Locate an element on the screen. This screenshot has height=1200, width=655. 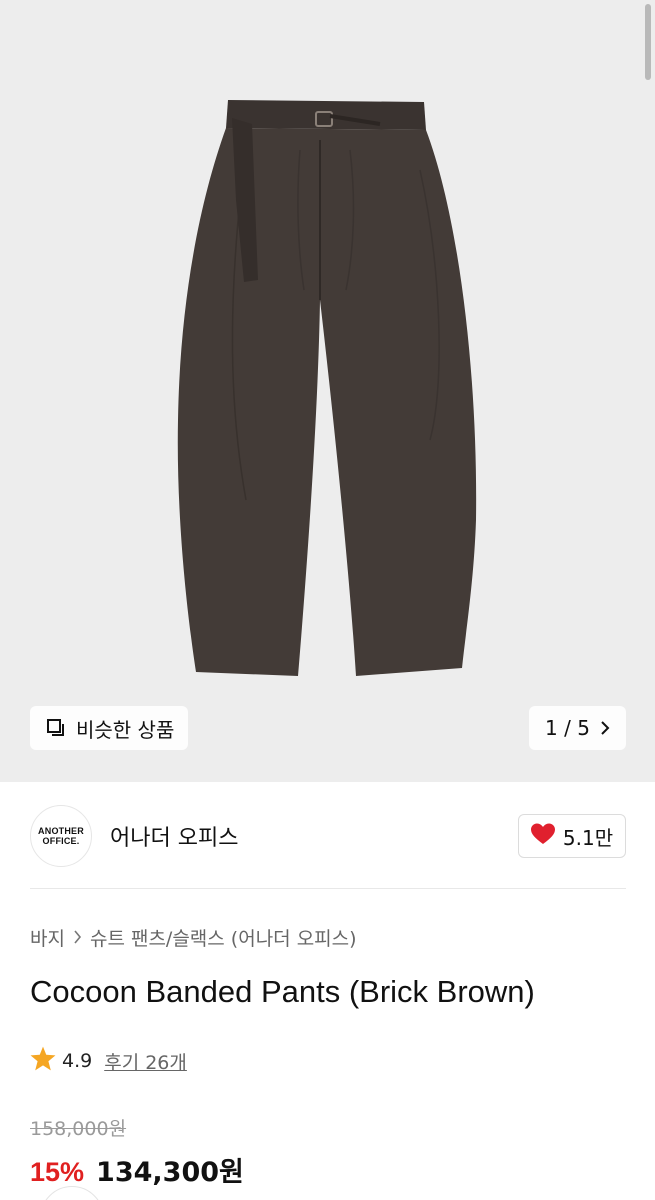
breadcrumb: 바지 슈트 팬츠/슬랙스 (어나더 오피스) is located at coordinates (193, 937).